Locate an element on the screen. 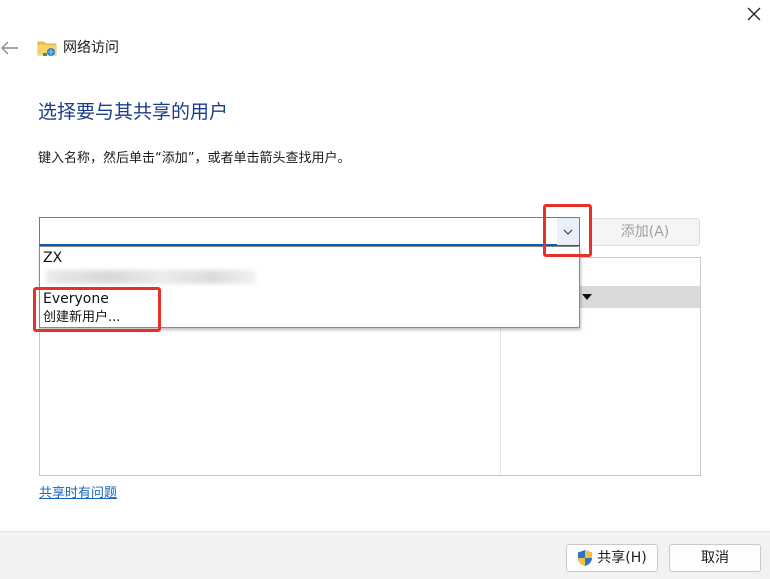 Image resolution: width=770 pixels, height=579 pixels. cancel-button: 取消 is located at coordinates (715, 558).